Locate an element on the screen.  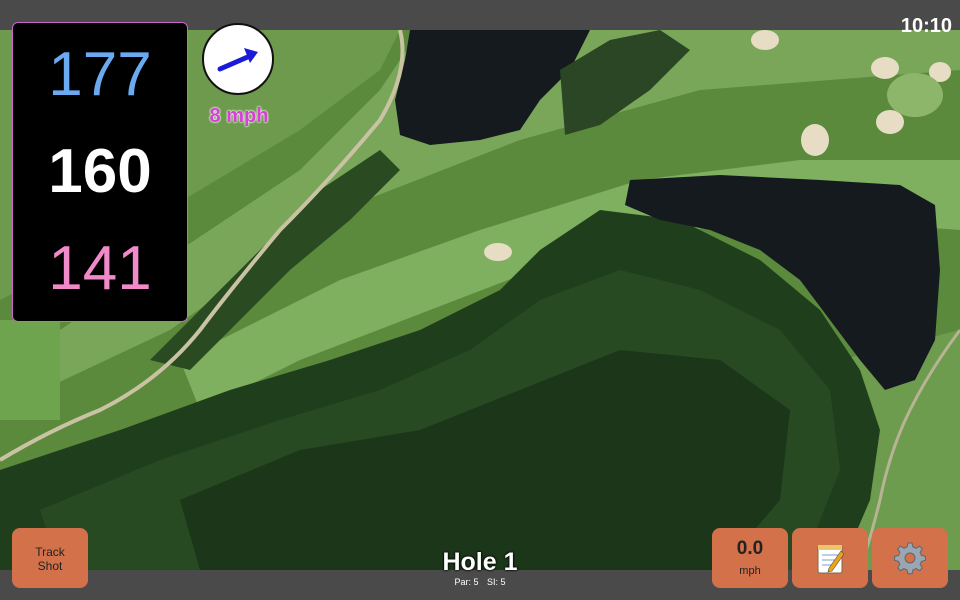
speed-button: 0.0 mph is located at coordinates (750, 558).